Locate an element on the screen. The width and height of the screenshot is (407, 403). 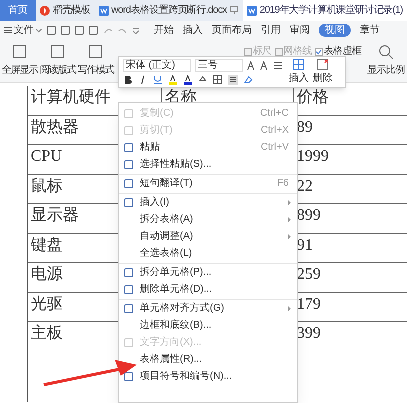
line-spacing-icon is located at coordinates (278, 65).